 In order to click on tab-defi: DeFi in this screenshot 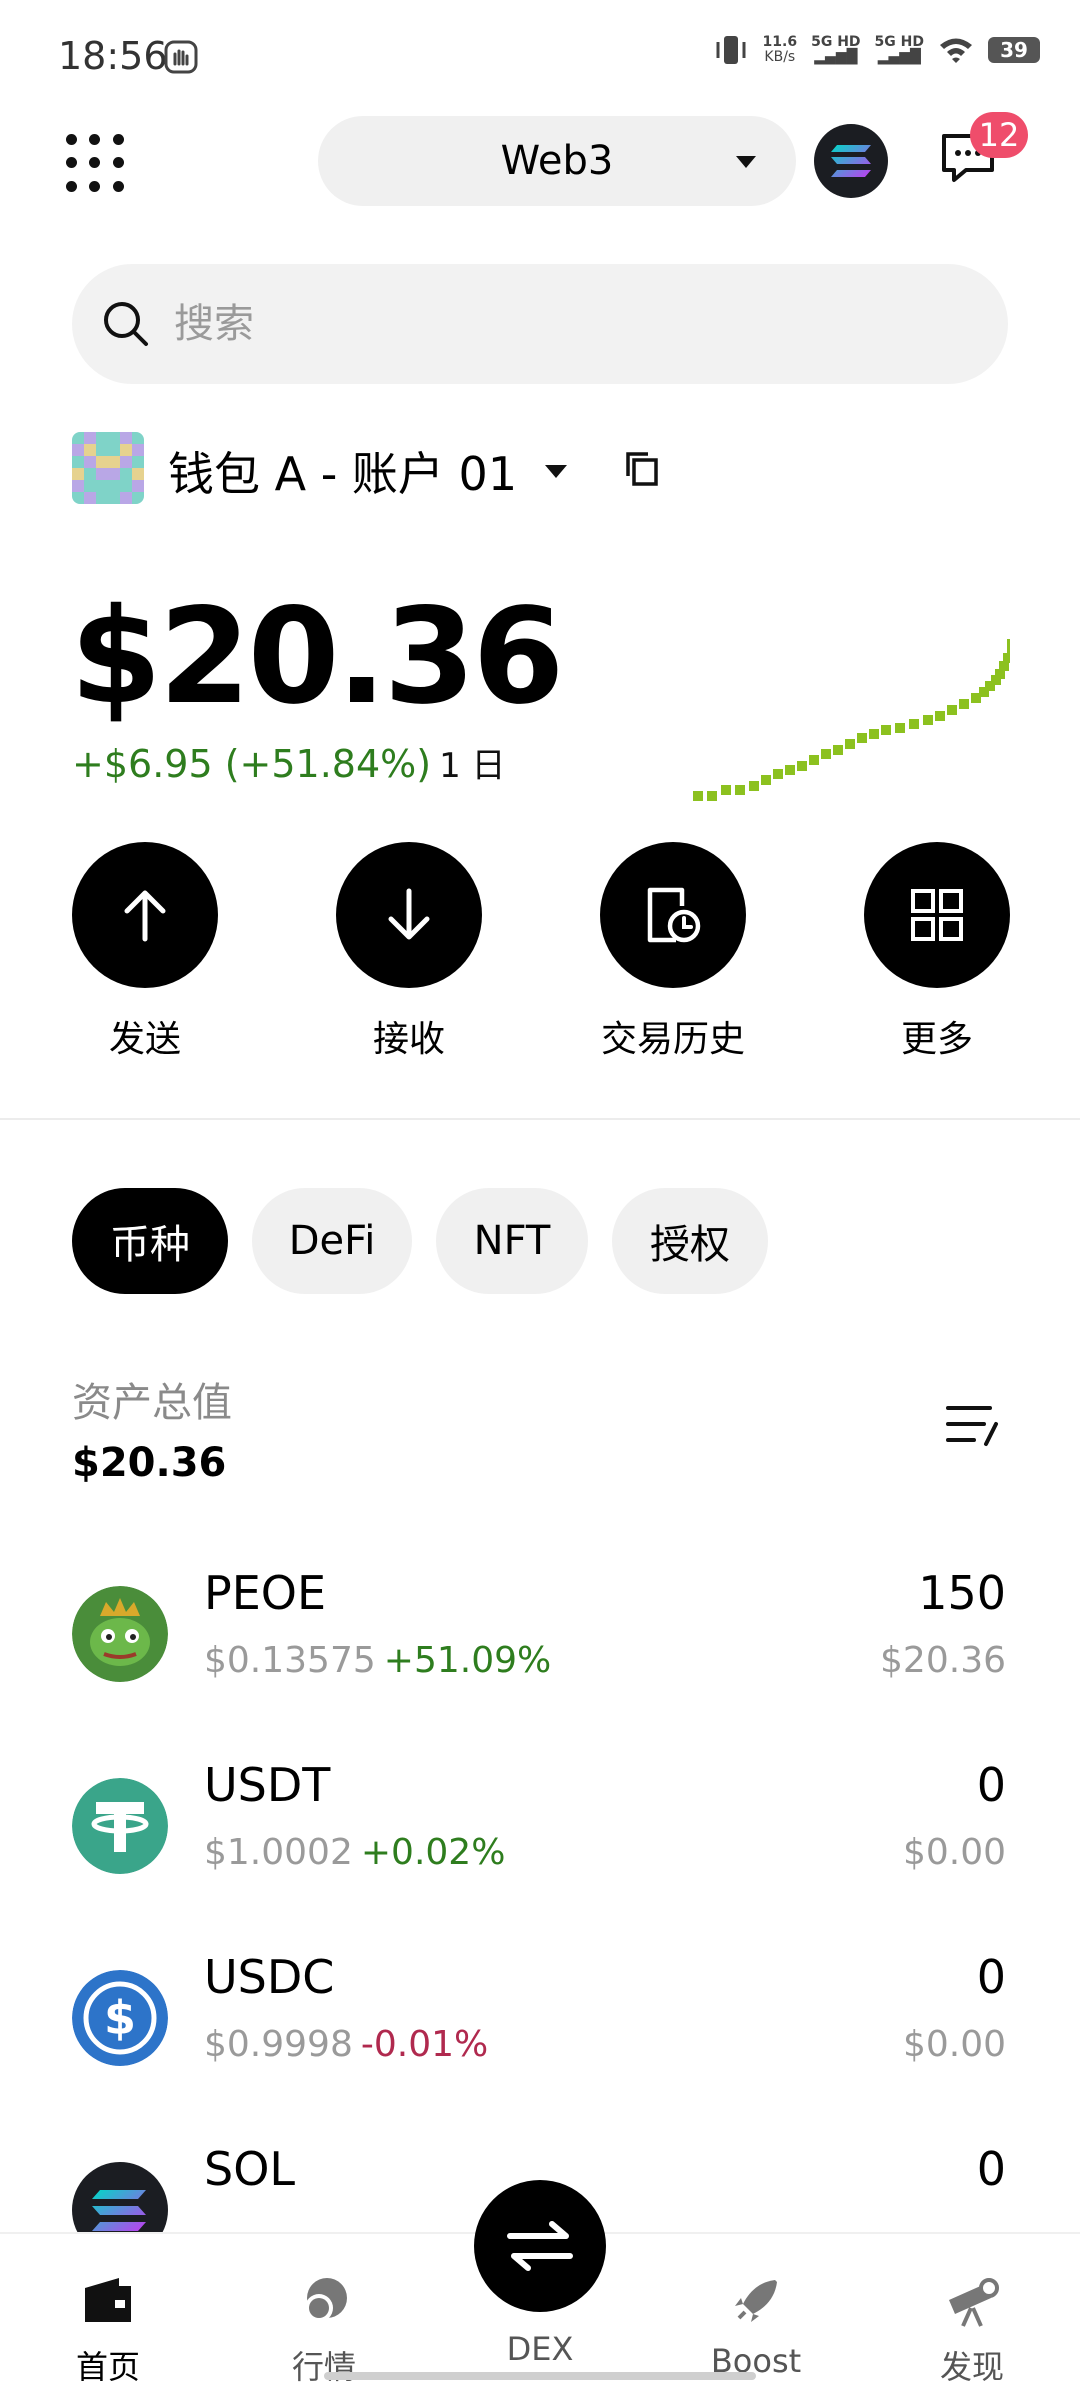, I will do `click(332, 1241)`.